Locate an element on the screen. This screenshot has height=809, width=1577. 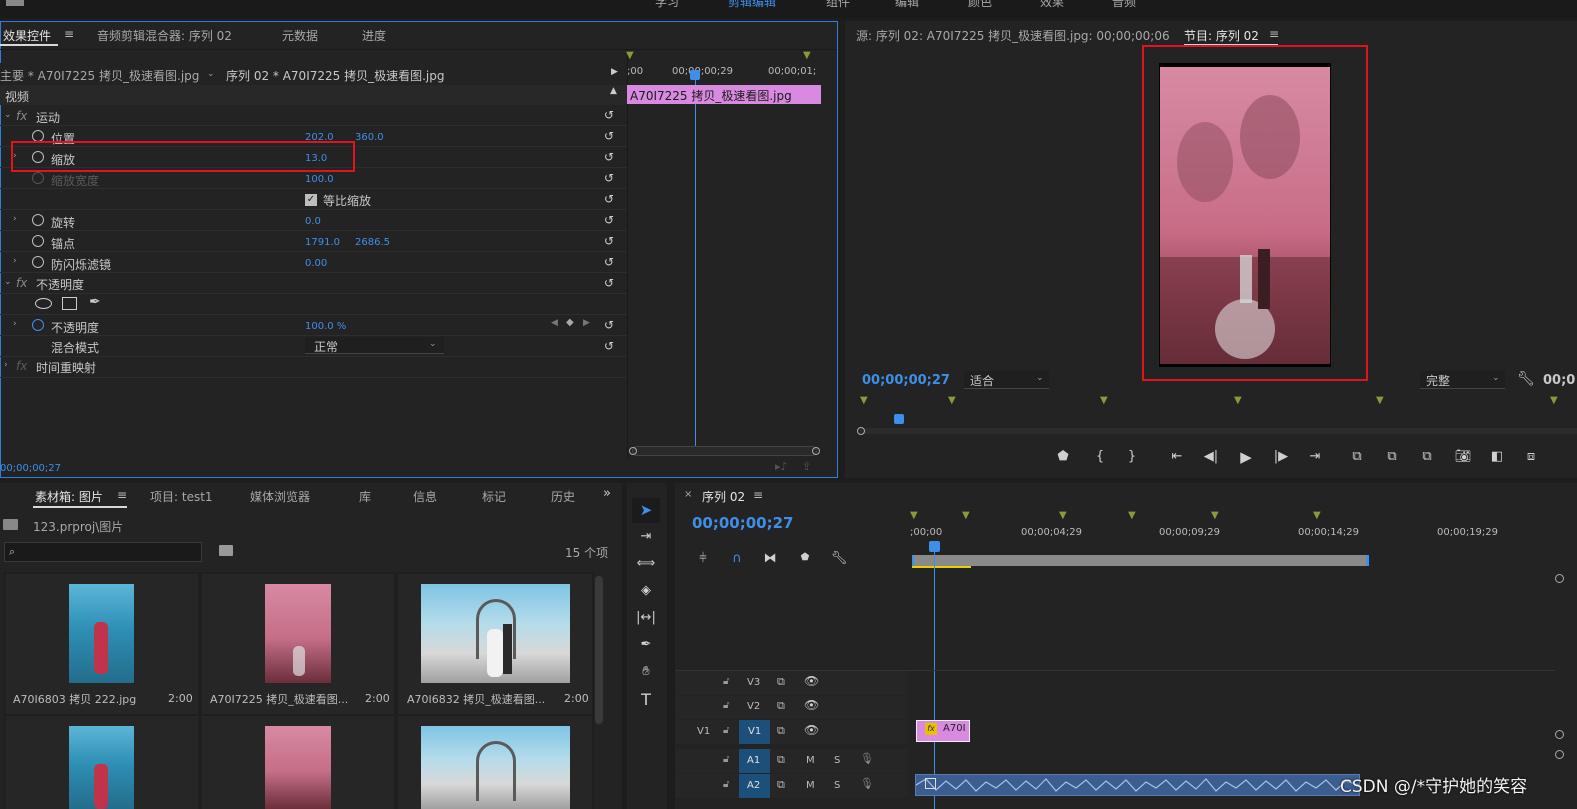
timeline-playhead-handle is located at coordinates (934, 546).